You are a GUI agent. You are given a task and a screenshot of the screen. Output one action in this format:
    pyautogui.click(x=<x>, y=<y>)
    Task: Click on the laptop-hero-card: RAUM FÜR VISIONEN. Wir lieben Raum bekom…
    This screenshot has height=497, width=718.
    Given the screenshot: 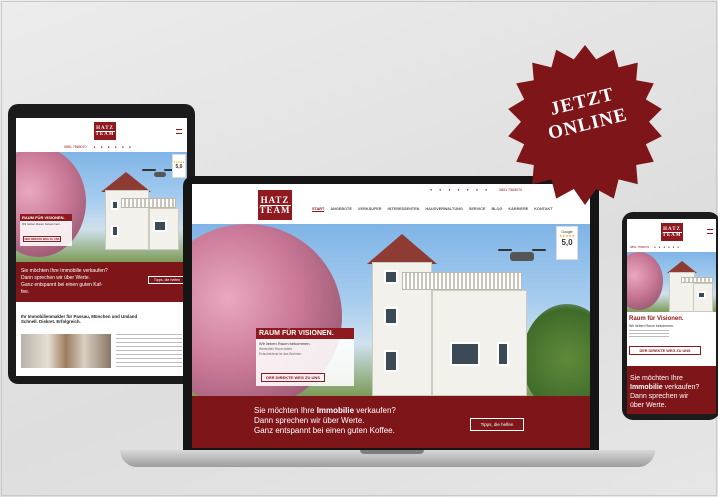 What is the action you would take?
    pyautogui.click(x=305, y=357)
    